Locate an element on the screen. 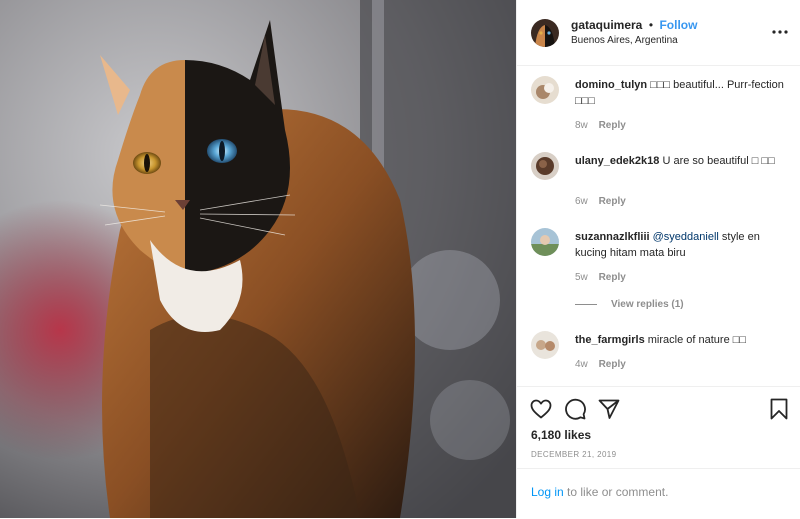 The image size is (800, 519). comment-age: 5w is located at coordinates (581, 277).